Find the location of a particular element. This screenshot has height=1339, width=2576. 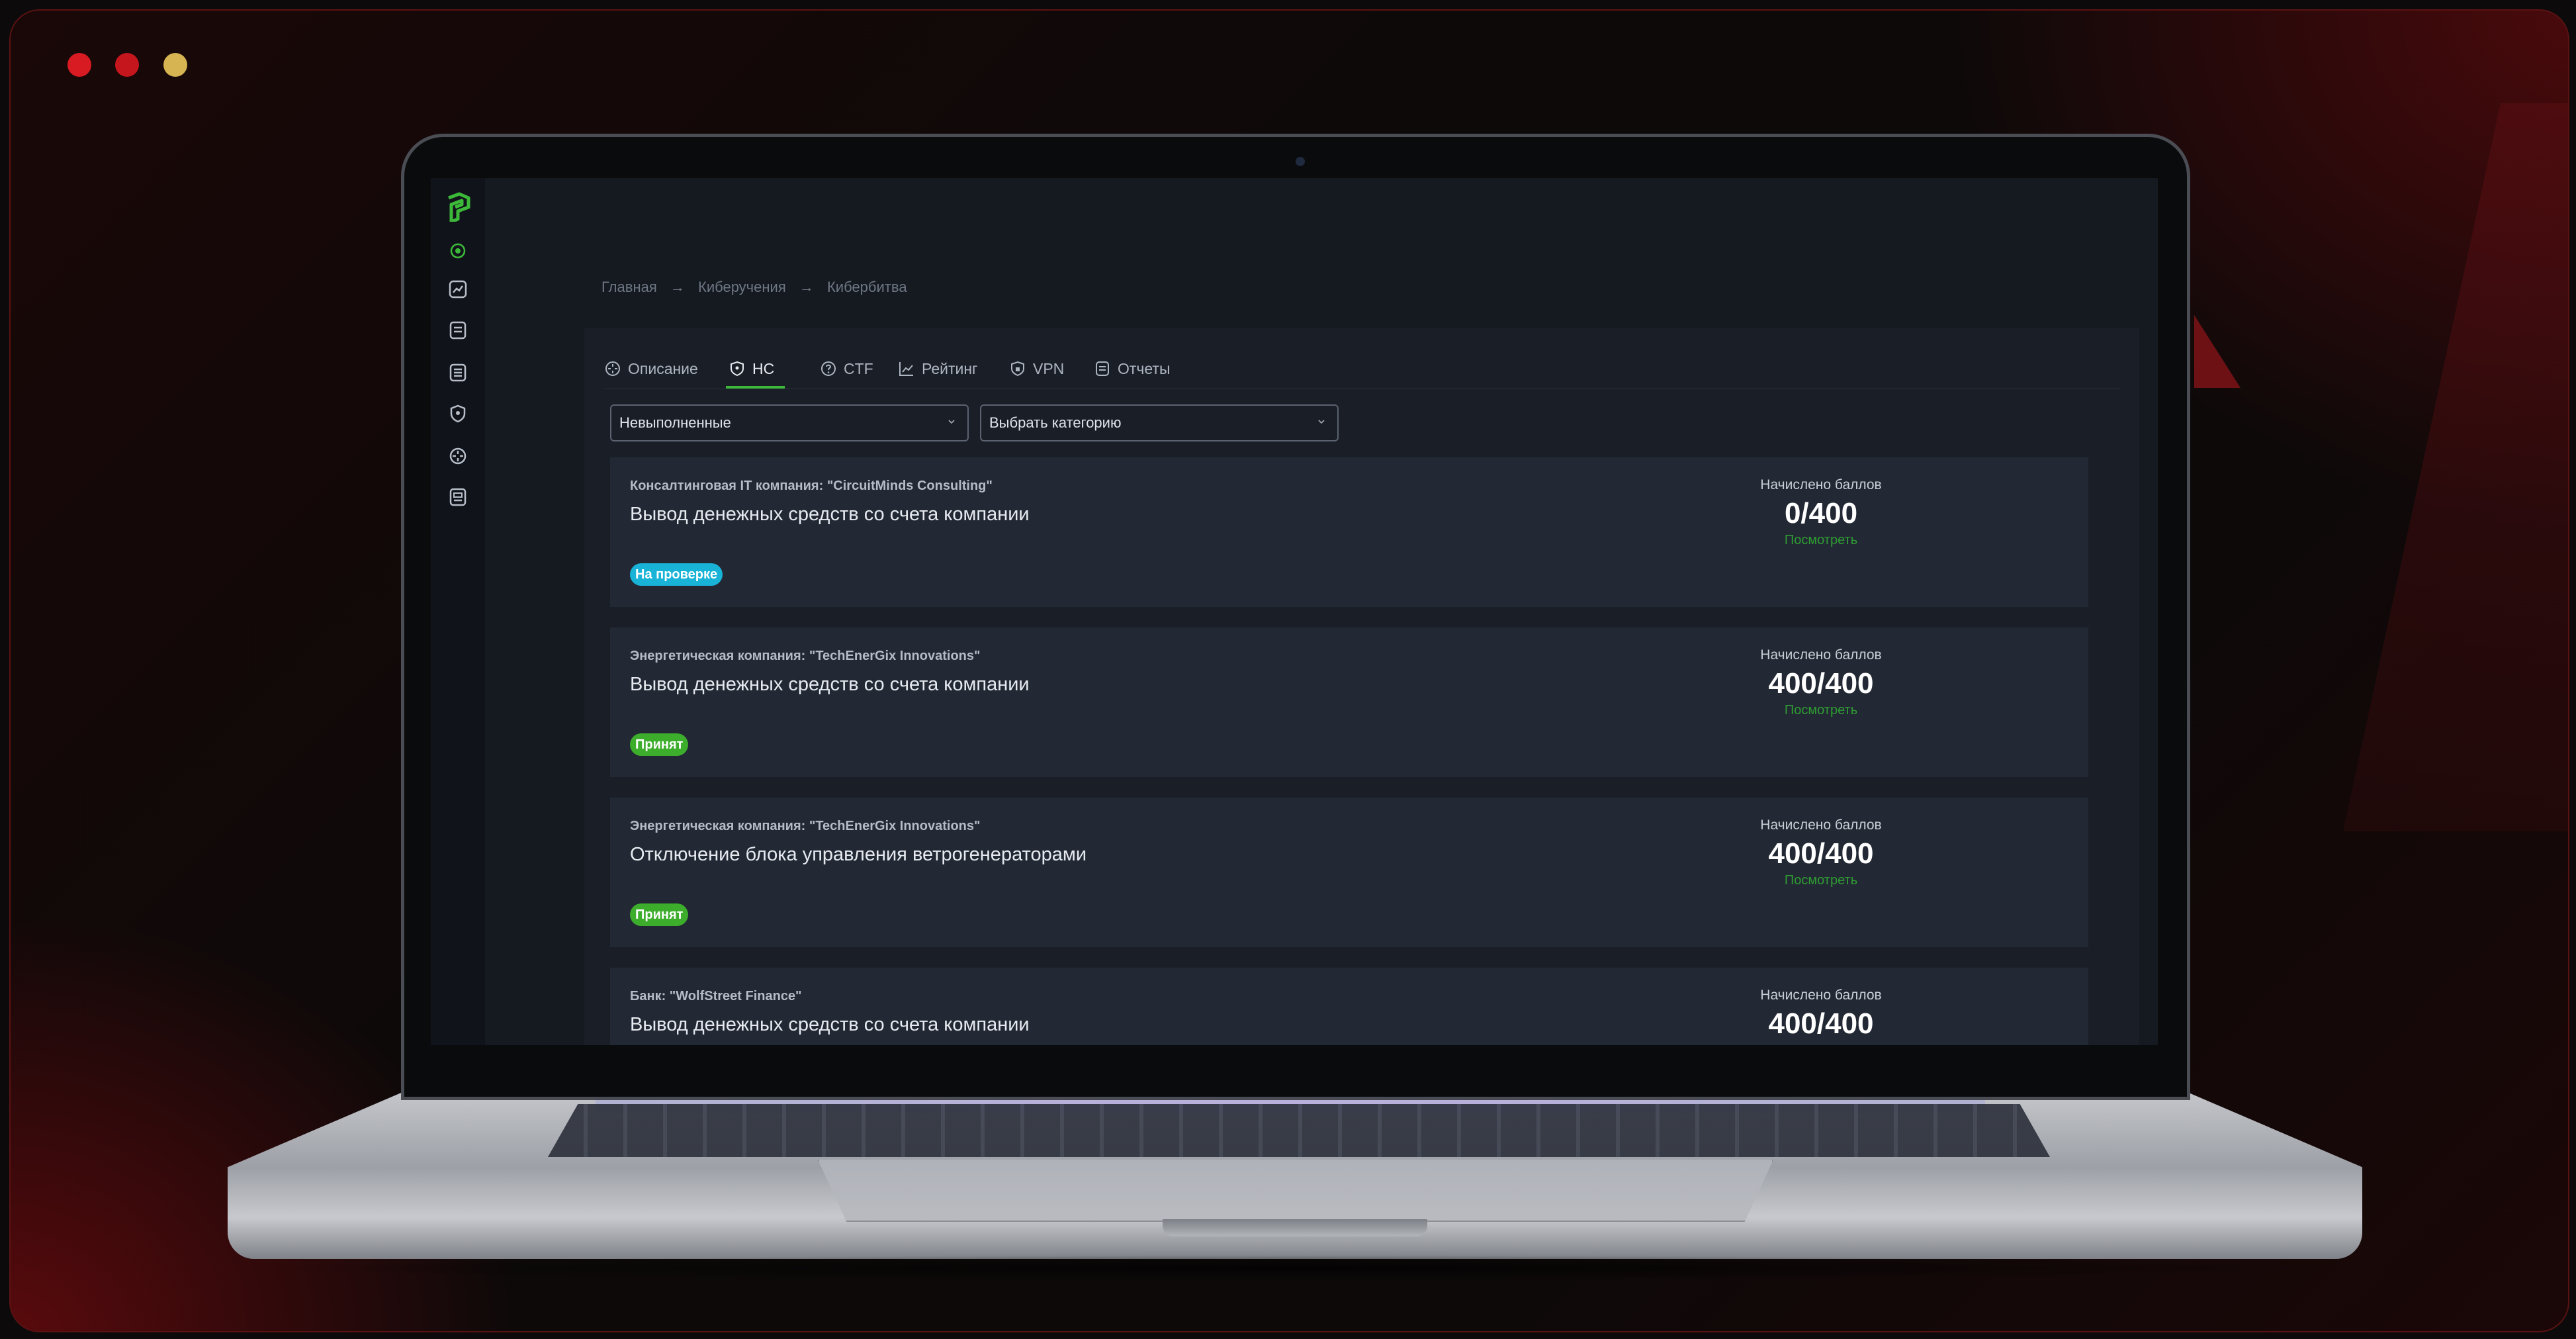

breadcrumb-exercises: Киберучения is located at coordinates (742, 287).